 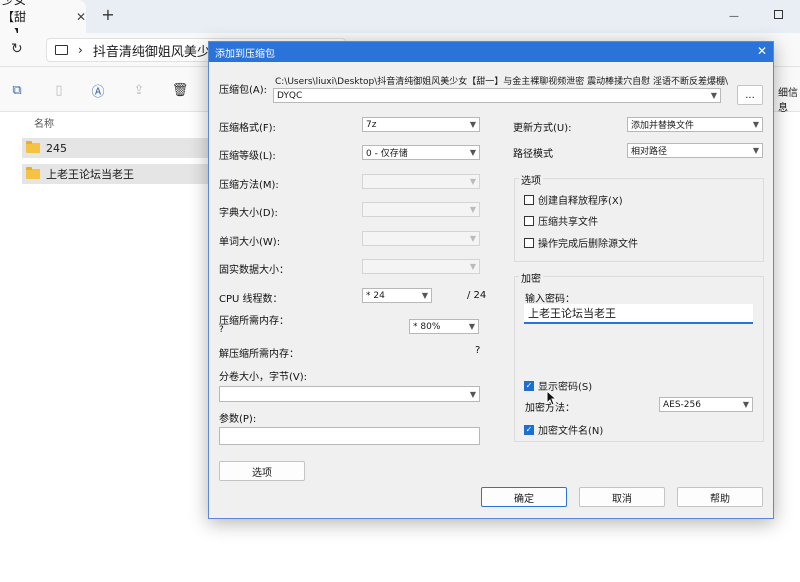 What do you see at coordinates (250, 242) in the screenshot?
I see `word-label: 单词大小(W):` at bounding box center [250, 242].